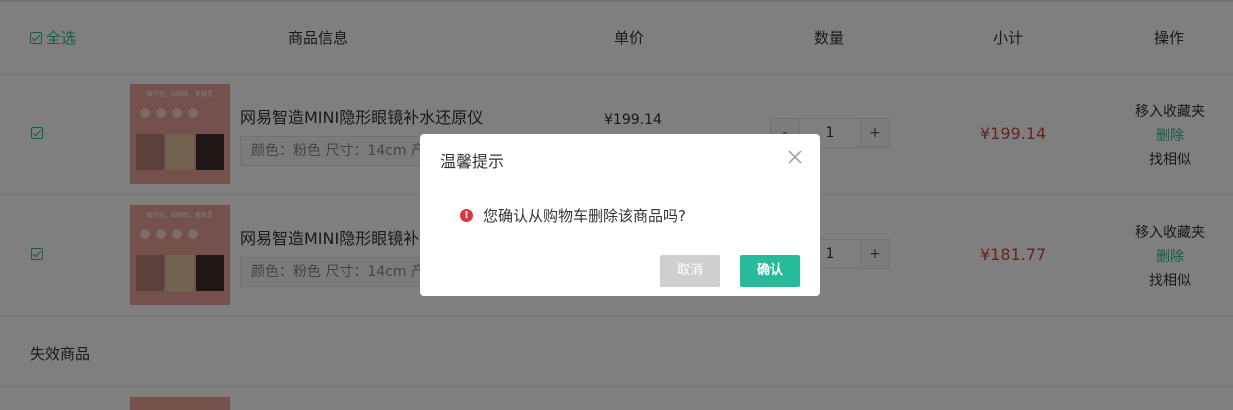  What do you see at coordinates (795, 157) in the screenshot?
I see `close-icon` at bounding box center [795, 157].